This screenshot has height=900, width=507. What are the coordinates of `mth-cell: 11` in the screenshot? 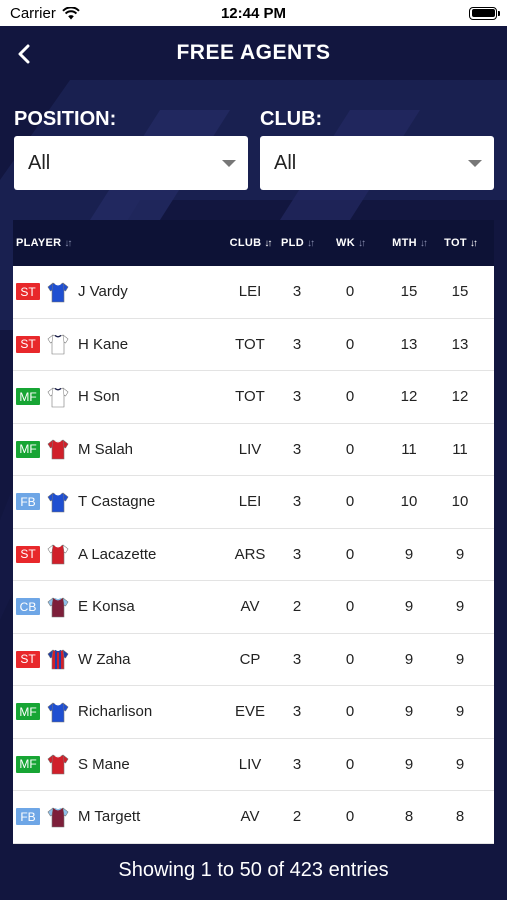 It's located at (409, 449).